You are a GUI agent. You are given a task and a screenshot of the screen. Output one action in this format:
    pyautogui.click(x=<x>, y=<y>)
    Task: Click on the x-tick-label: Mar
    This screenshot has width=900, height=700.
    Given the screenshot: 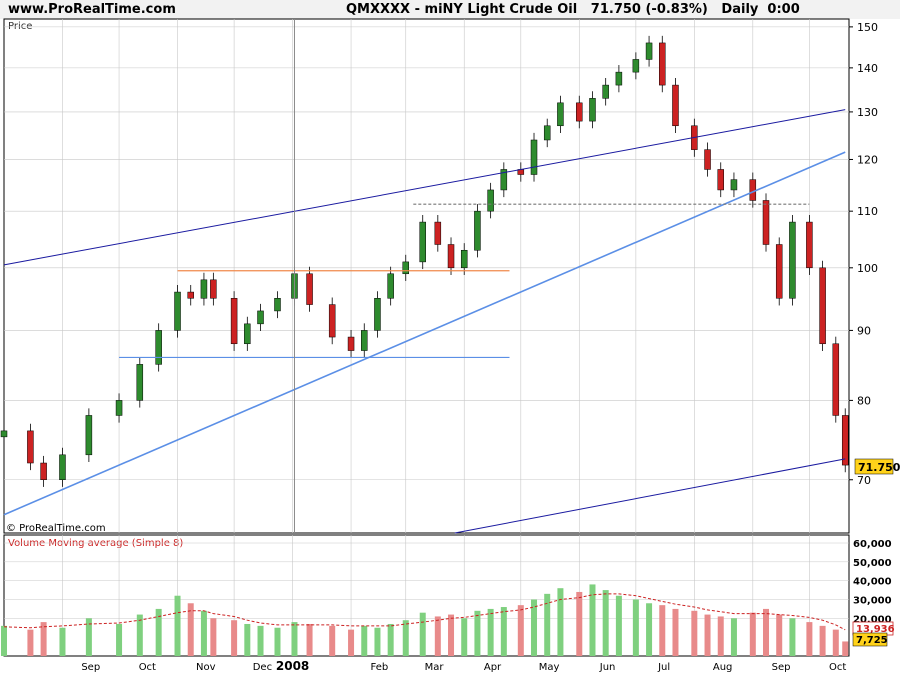 What is the action you would take?
    pyautogui.click(x=435, y=667)
    